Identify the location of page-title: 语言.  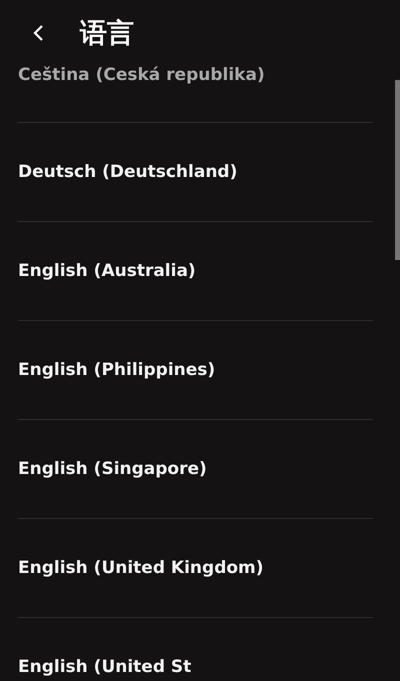
(107, 34).